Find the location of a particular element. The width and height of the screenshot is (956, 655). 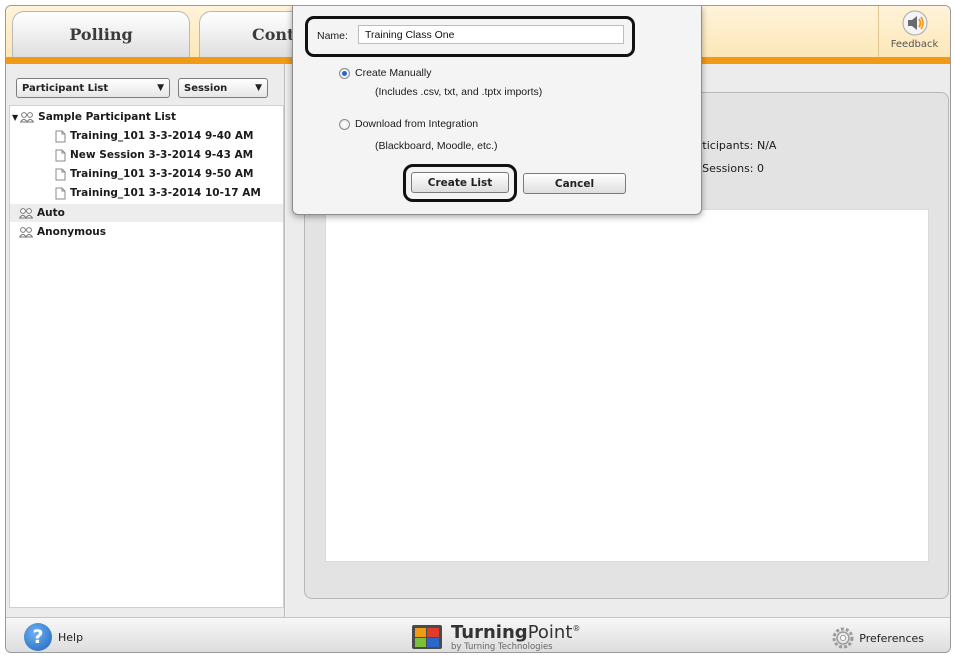

brand-subtitle: by Turning Technologies is located at coordinates (502, 647).